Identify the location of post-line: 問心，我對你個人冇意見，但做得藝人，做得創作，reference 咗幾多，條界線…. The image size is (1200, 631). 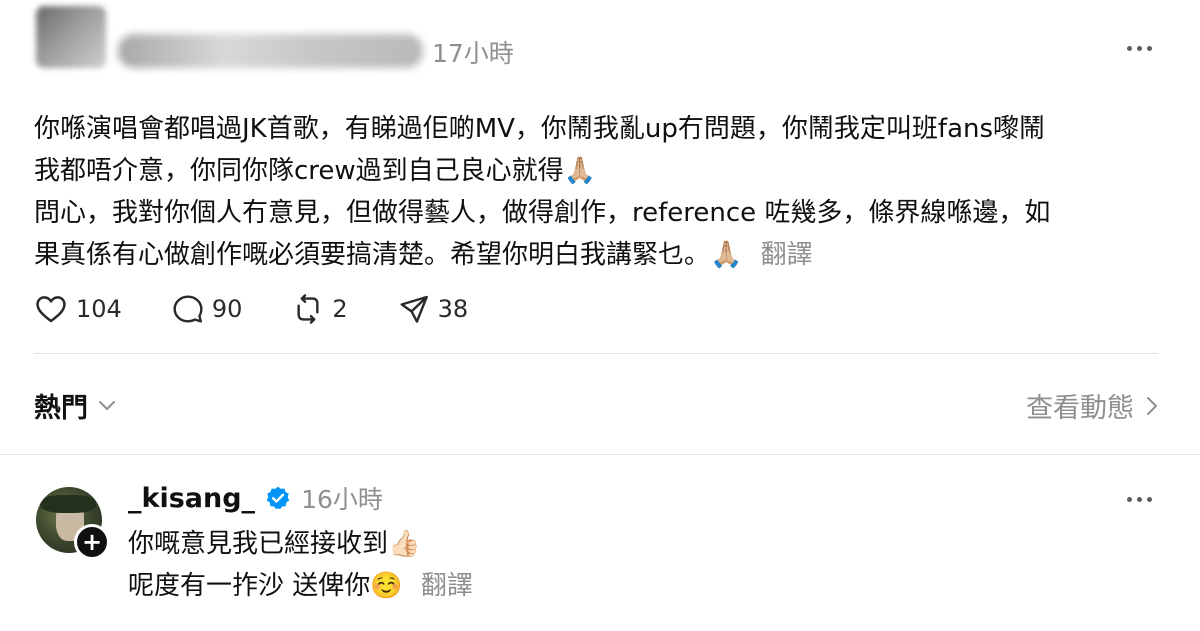
(542, 213).